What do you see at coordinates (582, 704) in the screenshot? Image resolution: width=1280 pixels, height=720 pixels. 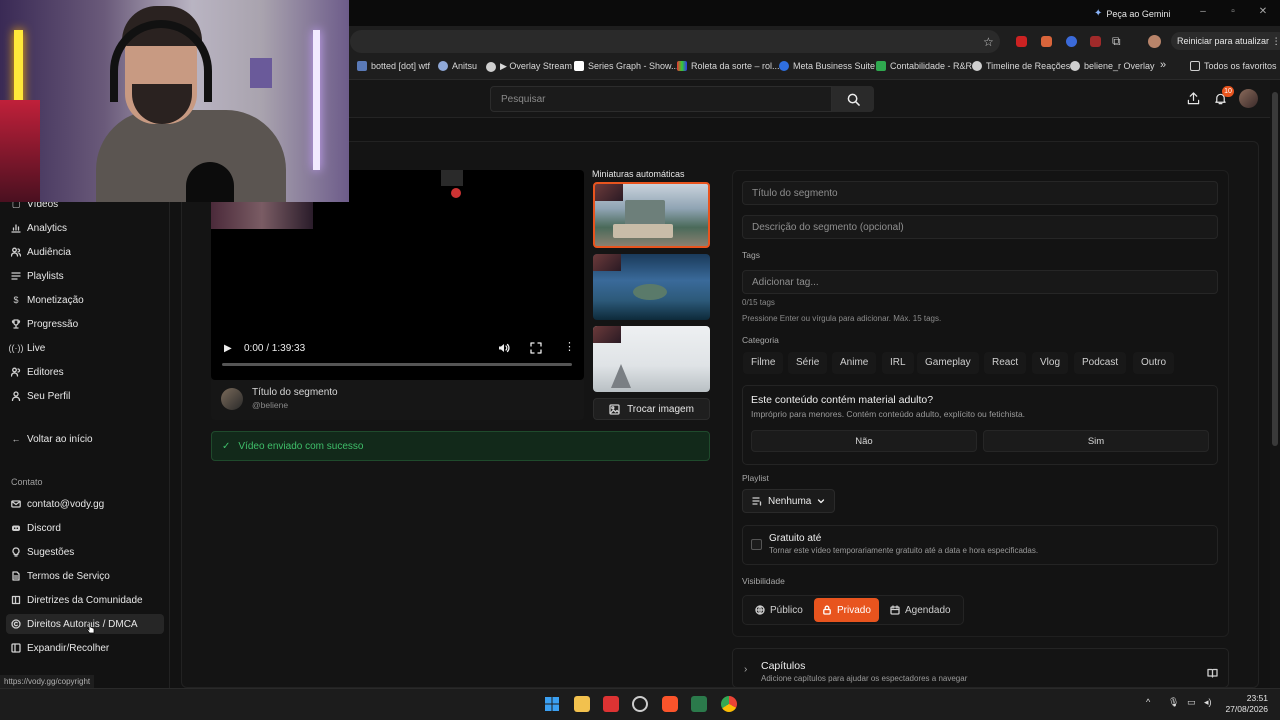 I see `file-explorer-icon` at bounding box center [582, 704].